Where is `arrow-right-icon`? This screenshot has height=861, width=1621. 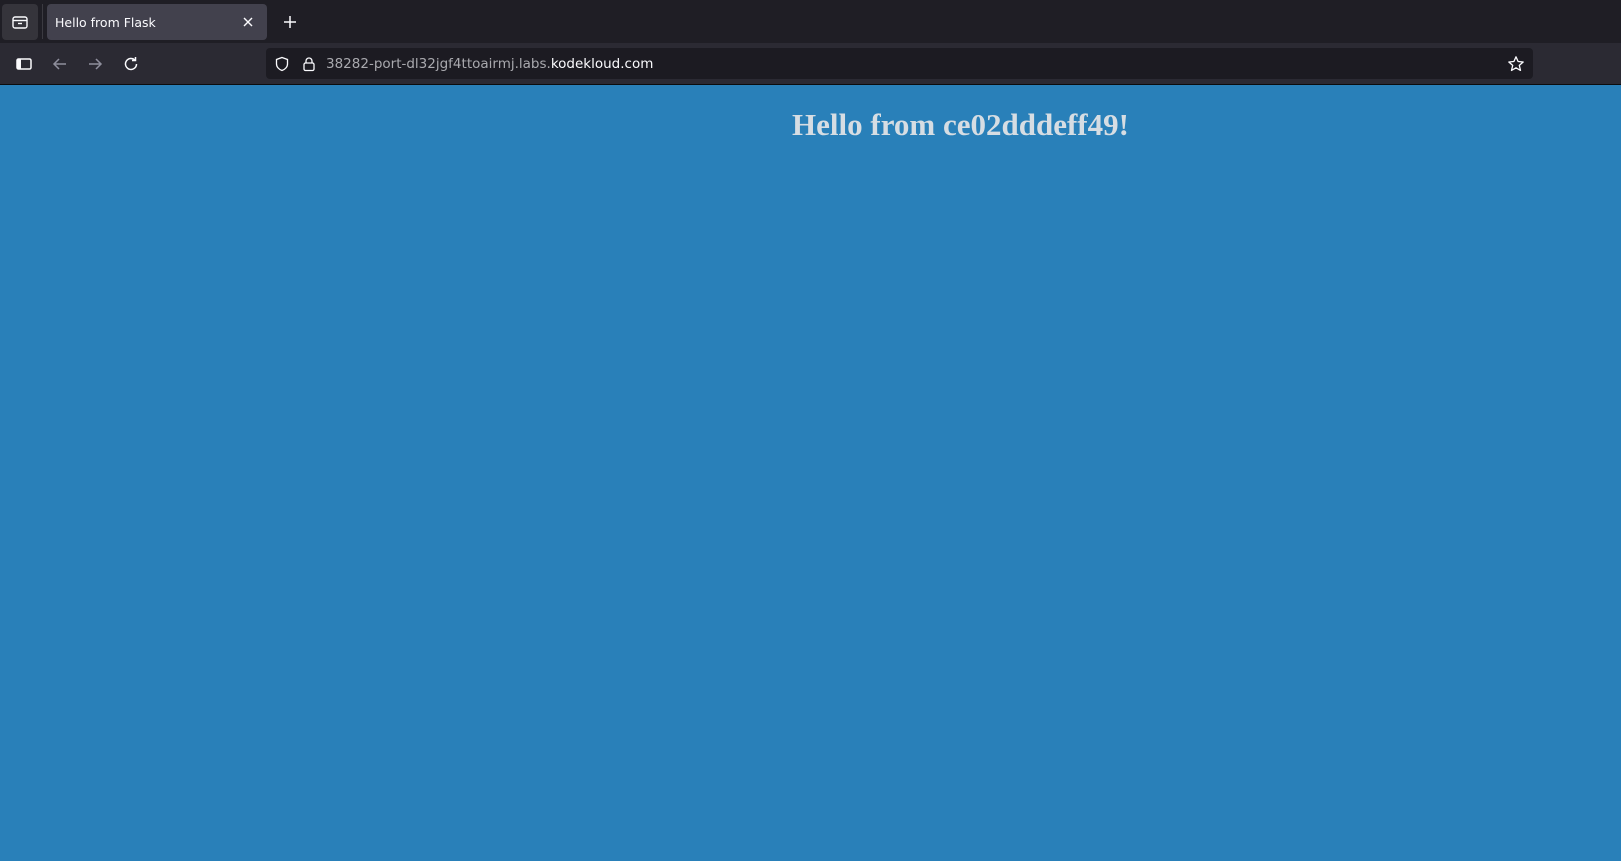
arrow-right-icon is located at coordinates (96, 64).